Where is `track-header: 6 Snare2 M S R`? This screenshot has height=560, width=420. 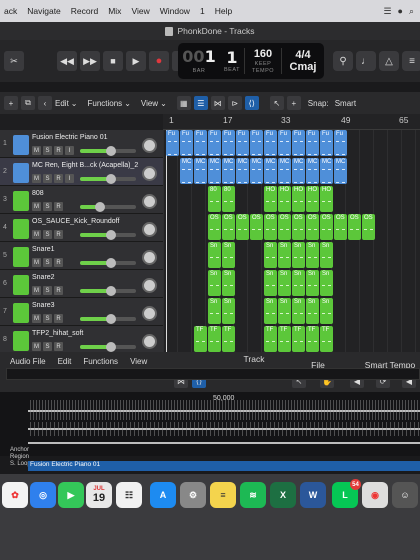 track-header: 6 Snare2 M S R is located at coordinates (81, 284).